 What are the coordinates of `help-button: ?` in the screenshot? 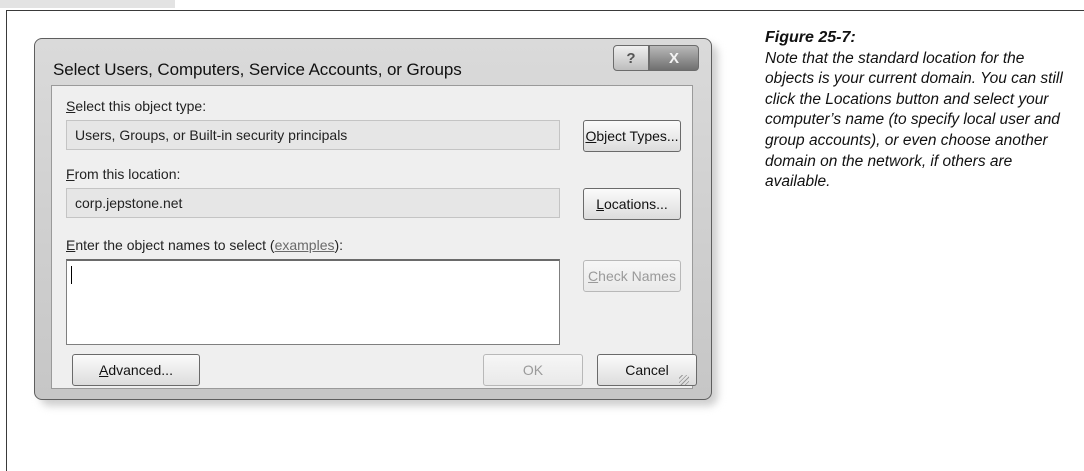 It's located at (631, 58).